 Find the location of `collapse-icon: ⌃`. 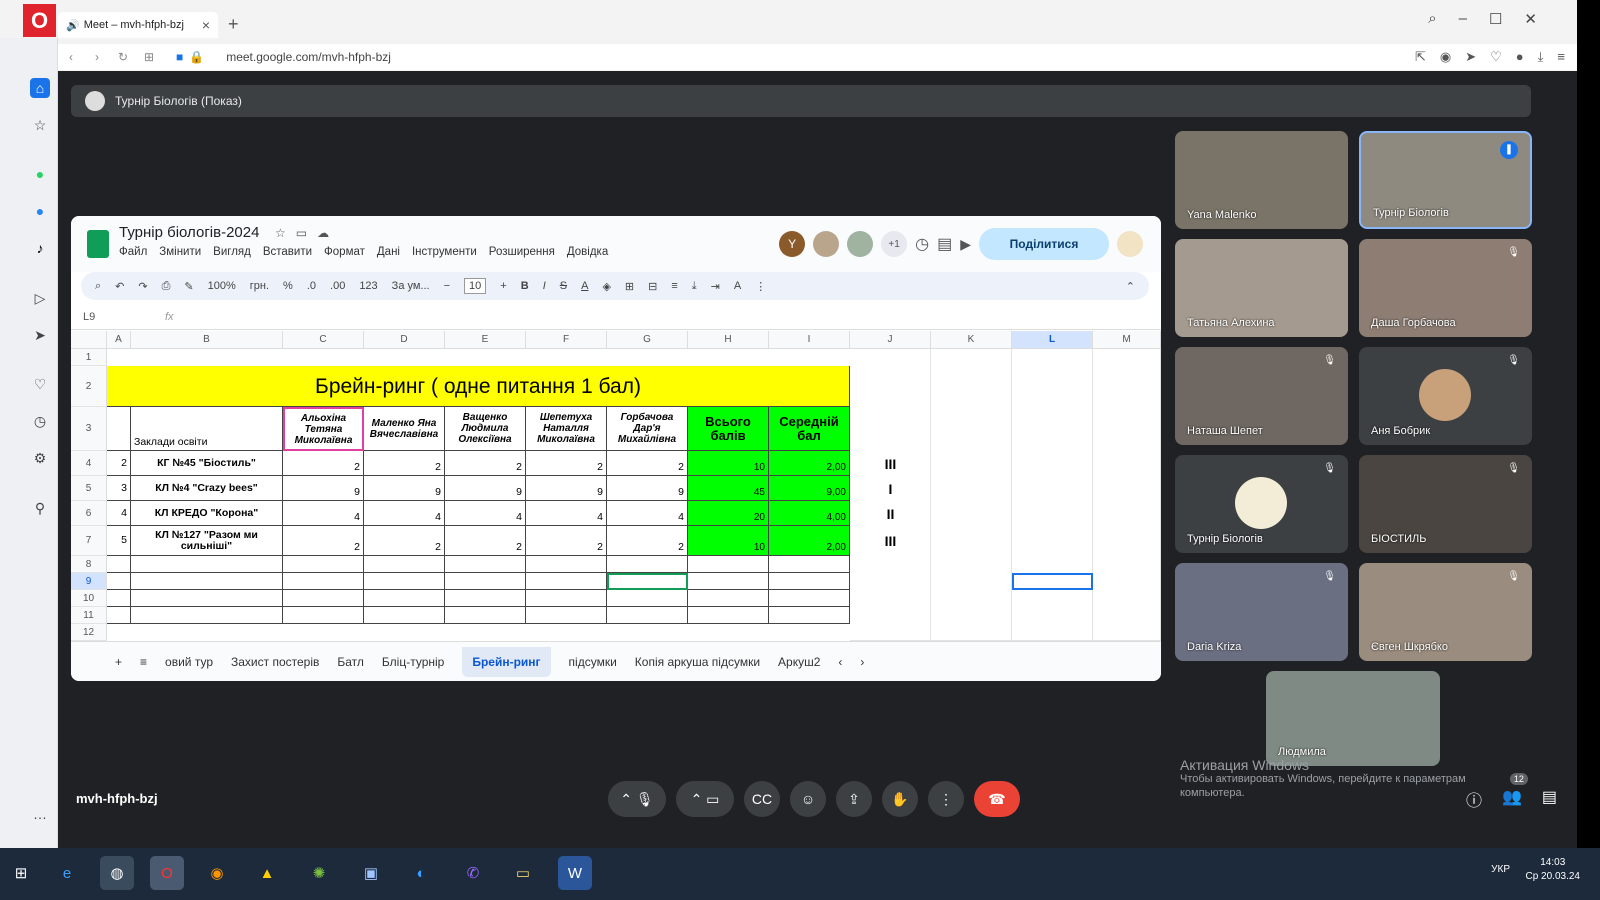

collapse-icon: ⌃ is located at coordinates (1130, 286).